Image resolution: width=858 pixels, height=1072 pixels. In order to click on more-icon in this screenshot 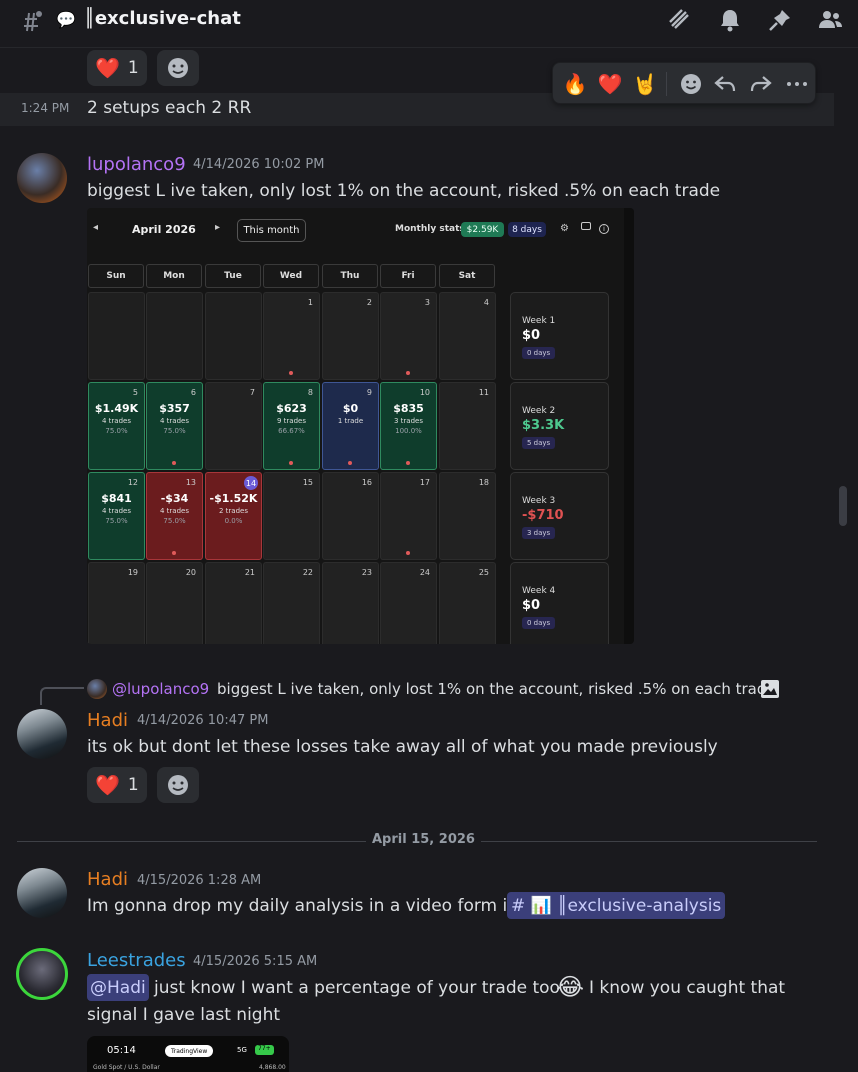, I will do `click(797, 84)`.